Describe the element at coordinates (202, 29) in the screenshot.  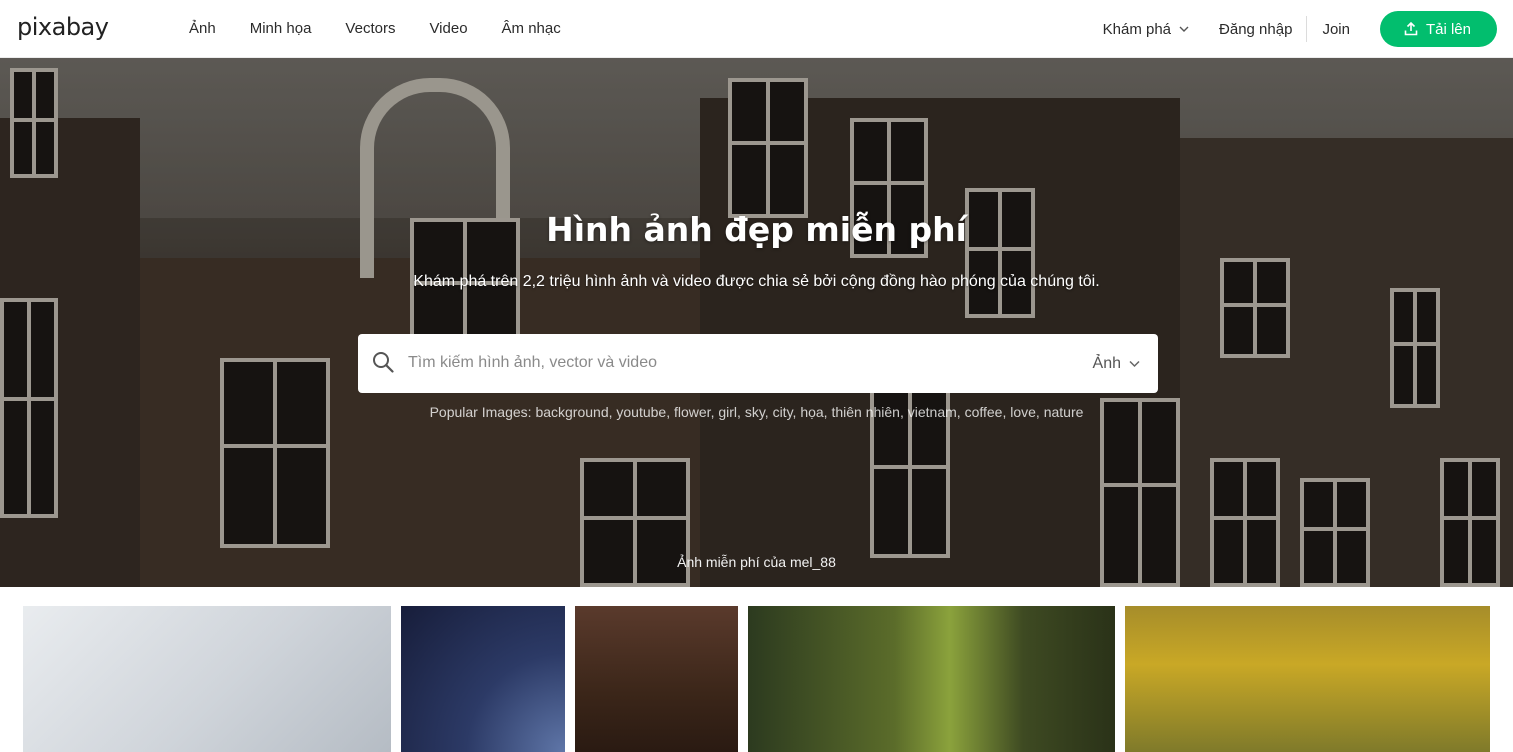
I see `nav-item-photos: Ảnh` at that location.